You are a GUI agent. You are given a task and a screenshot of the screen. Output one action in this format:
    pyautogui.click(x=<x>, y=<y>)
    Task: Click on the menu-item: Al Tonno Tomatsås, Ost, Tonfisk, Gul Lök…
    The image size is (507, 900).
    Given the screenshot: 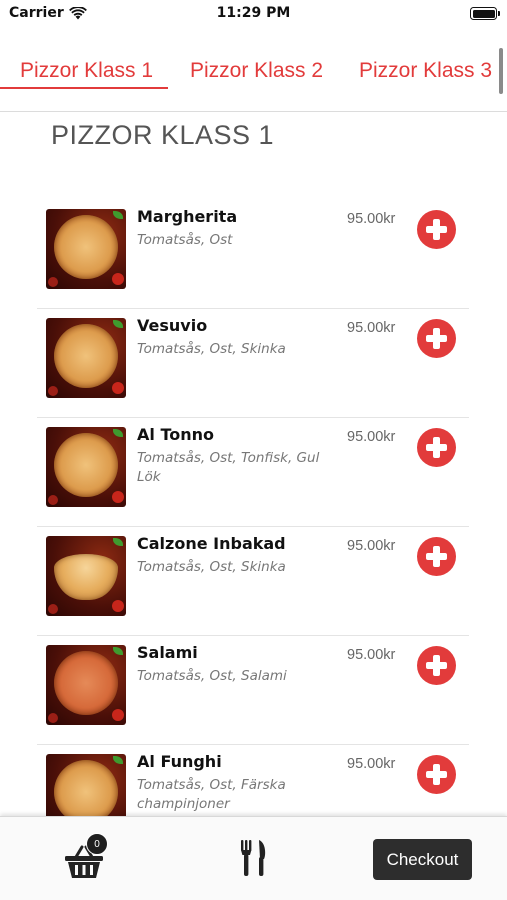 What is the action you would take?
    pyautogui.click(x=253, y=472)
    